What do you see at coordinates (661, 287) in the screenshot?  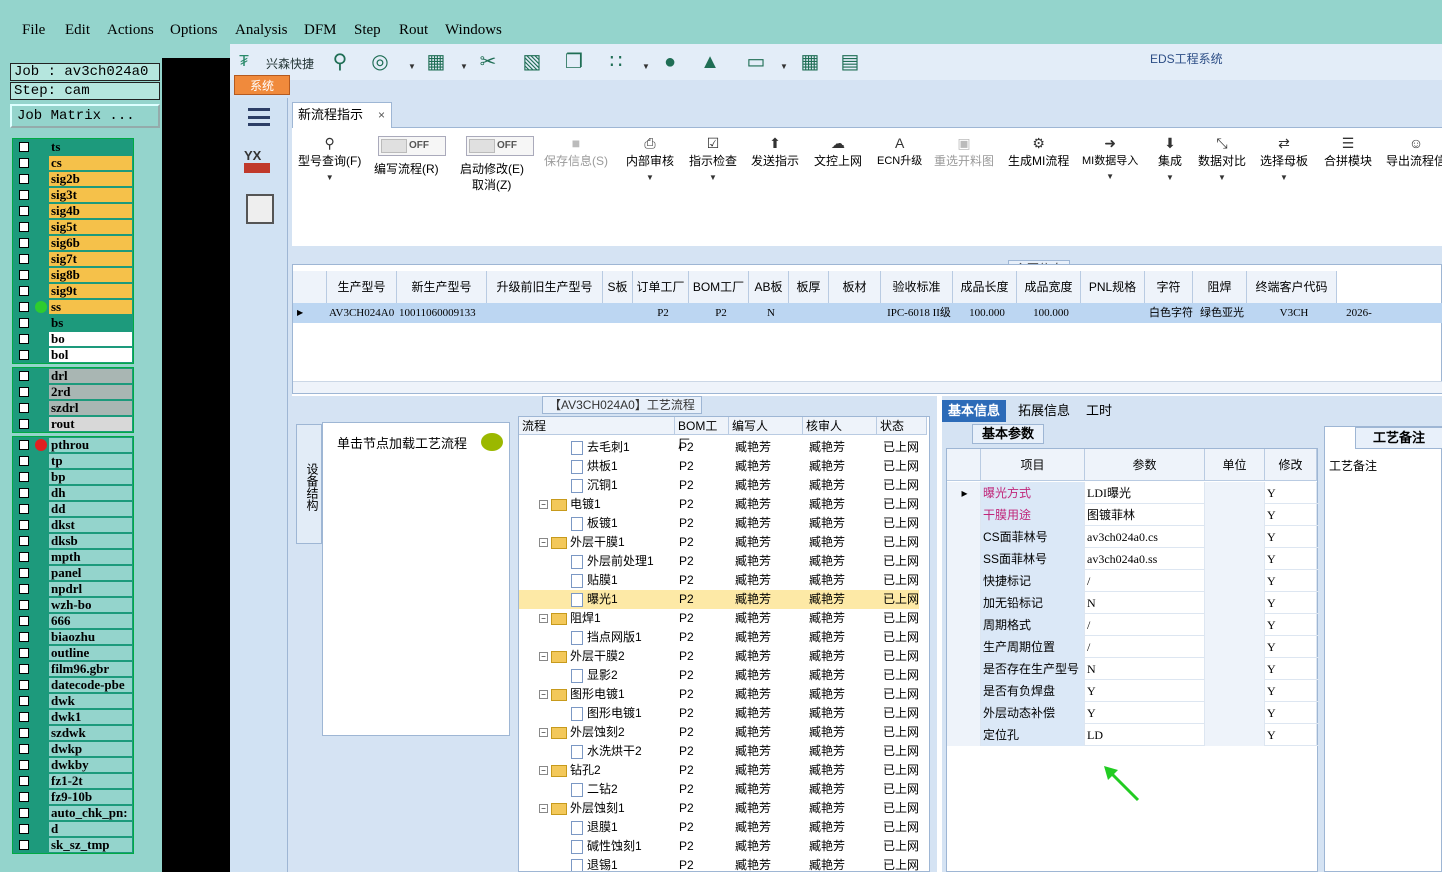 I see `grid-header: 订单工厂` at bounding box center [661, 287].